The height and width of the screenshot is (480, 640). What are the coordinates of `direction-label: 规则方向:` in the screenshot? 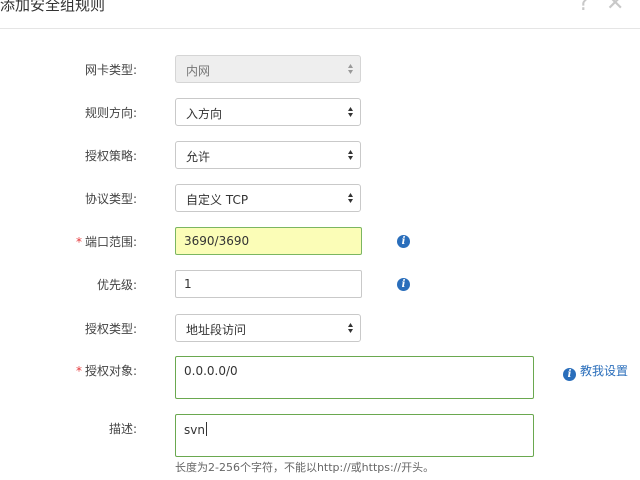 It's located at (110, 113).